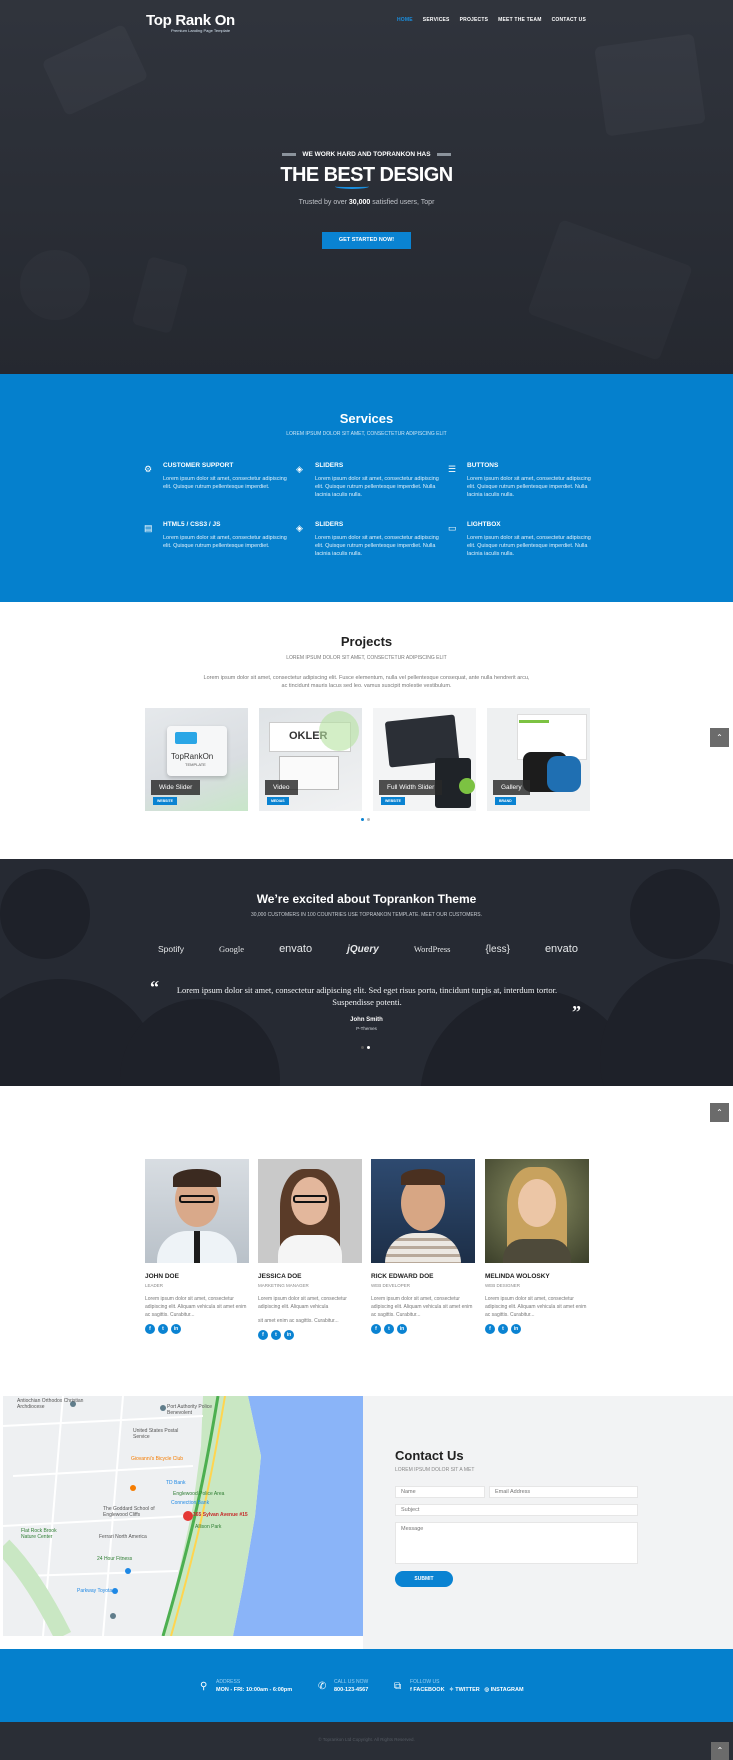 This screenshot has width=733, height=1760. Describe the element at coordinates (405, 20) in the screenshot. I see `nav-home: HOME` at that location.